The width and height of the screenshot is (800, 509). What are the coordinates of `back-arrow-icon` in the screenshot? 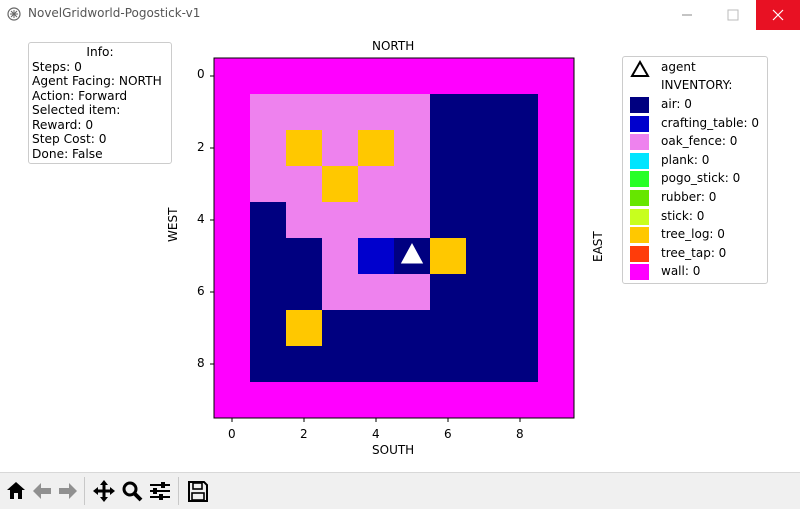 It's located at (42, 491).